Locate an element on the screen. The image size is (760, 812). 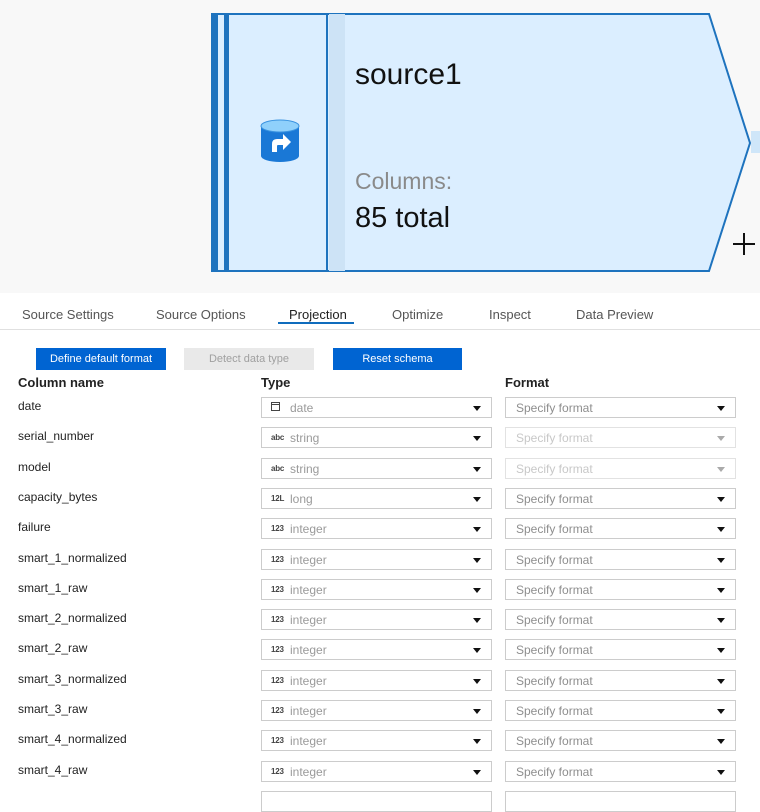
tab-source-settings: Source Settings is located at coordinates (68, 314).